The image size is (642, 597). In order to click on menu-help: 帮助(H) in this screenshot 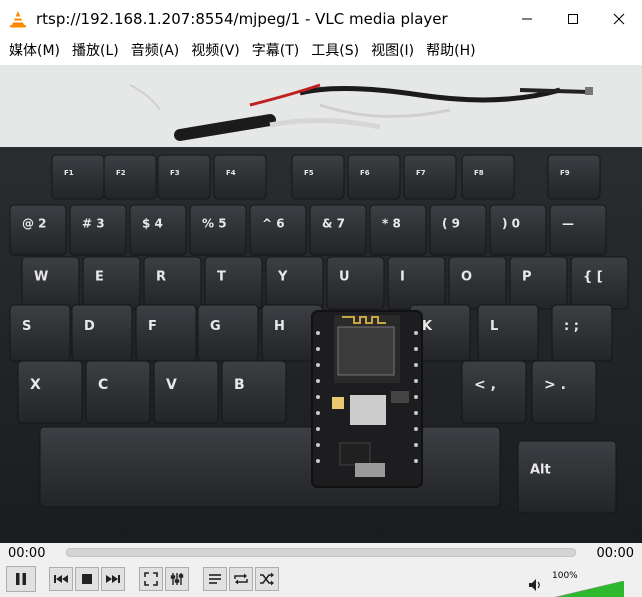, I will do `click(450, 51)`.